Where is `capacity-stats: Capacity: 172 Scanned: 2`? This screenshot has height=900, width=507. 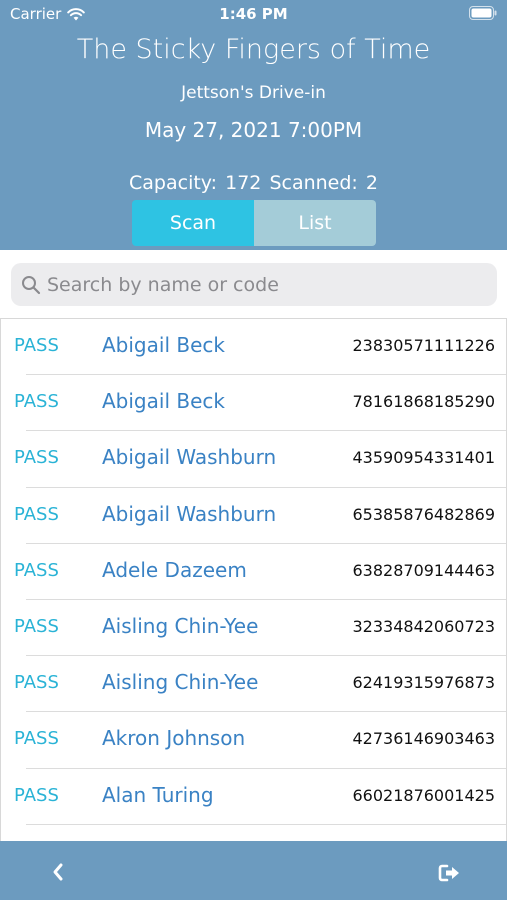
capacity-stats: Capacity: 172 Scanned: 2 is located at coordinates (253, 183).